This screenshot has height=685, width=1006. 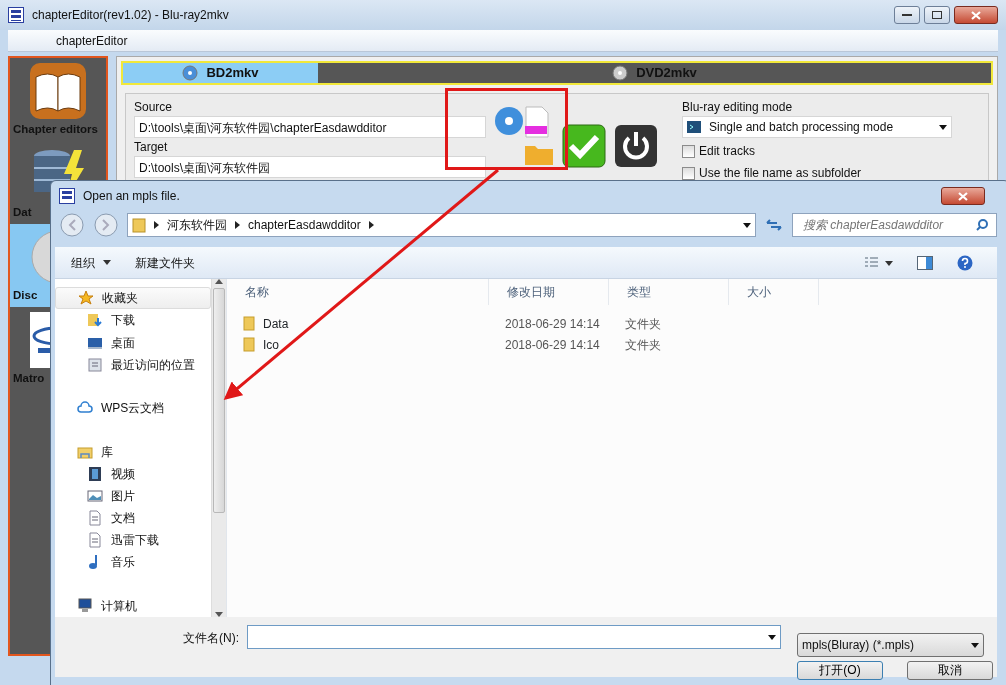 I want to click on column-header: 类型, so click(x=669, y=292).